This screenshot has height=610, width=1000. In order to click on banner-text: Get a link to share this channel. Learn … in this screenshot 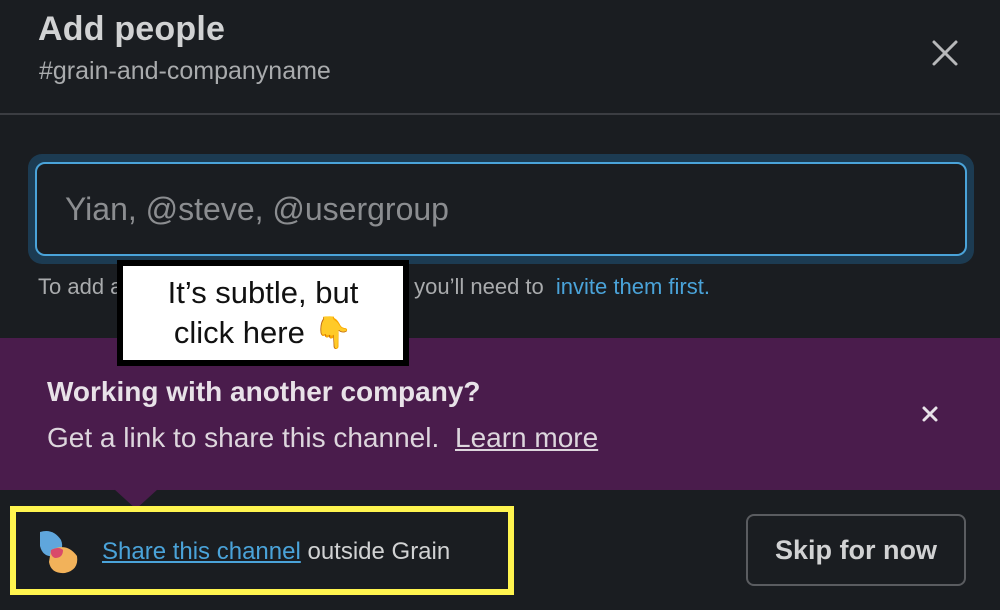, I will do `click(322, 438)`.